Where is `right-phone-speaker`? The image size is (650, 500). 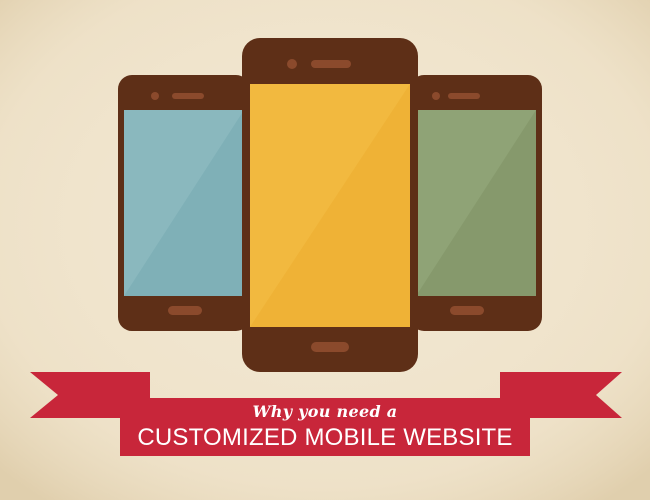
right-phone-speaker is located at coordinates (464, 96).